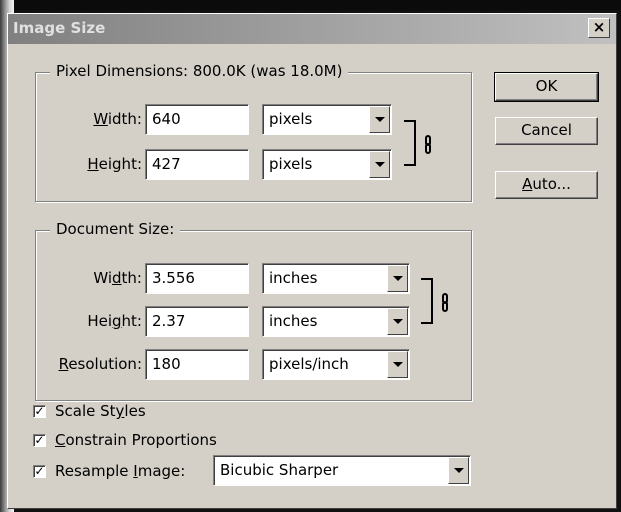 The image size is (621, 512). I want to click on resolution-label: Resolution:, so click(100, 364).